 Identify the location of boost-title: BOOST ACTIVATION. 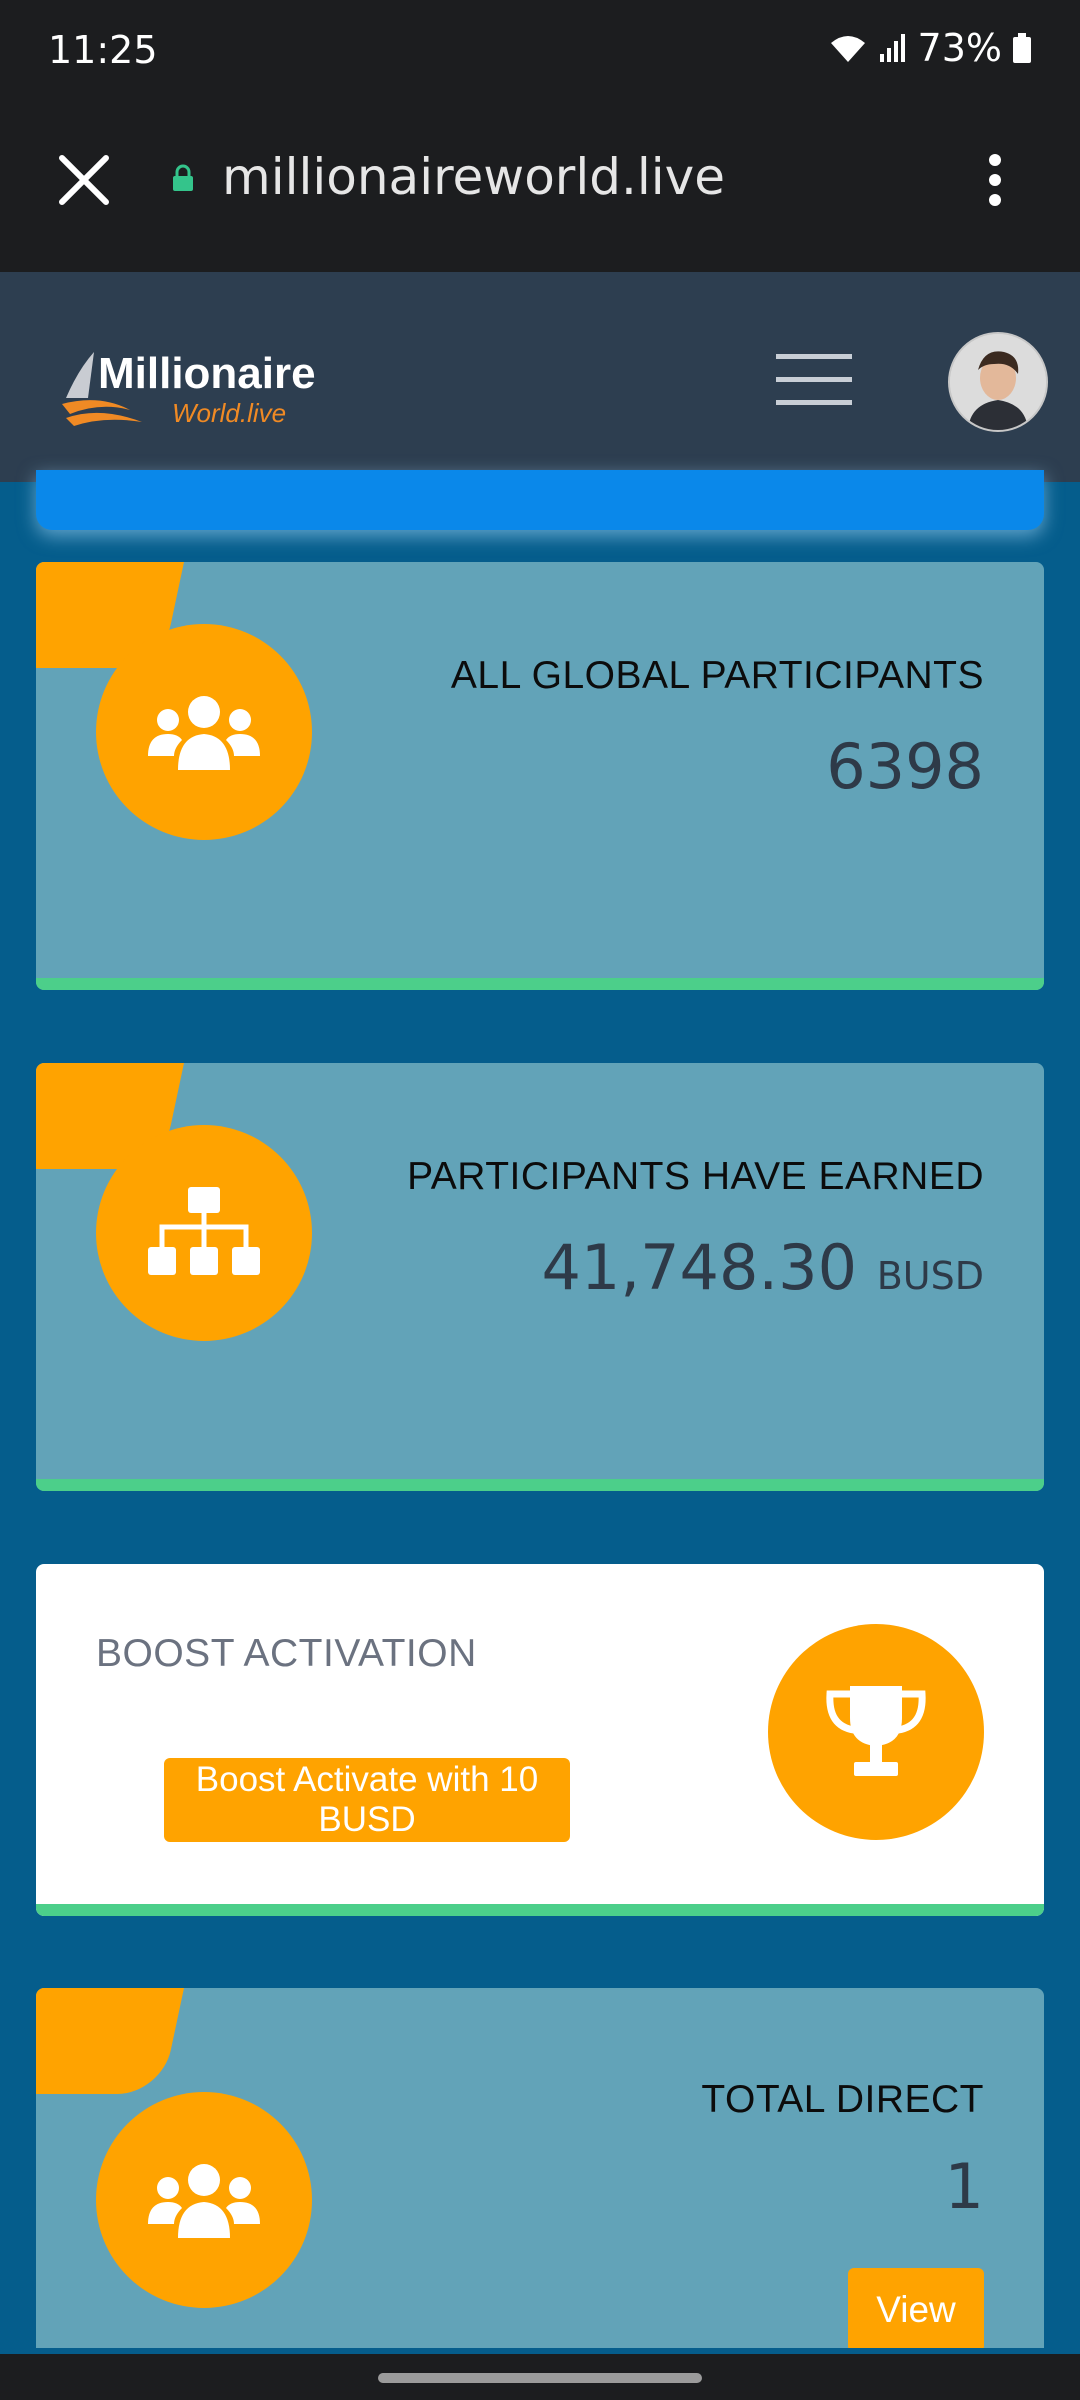
(286, 1653).